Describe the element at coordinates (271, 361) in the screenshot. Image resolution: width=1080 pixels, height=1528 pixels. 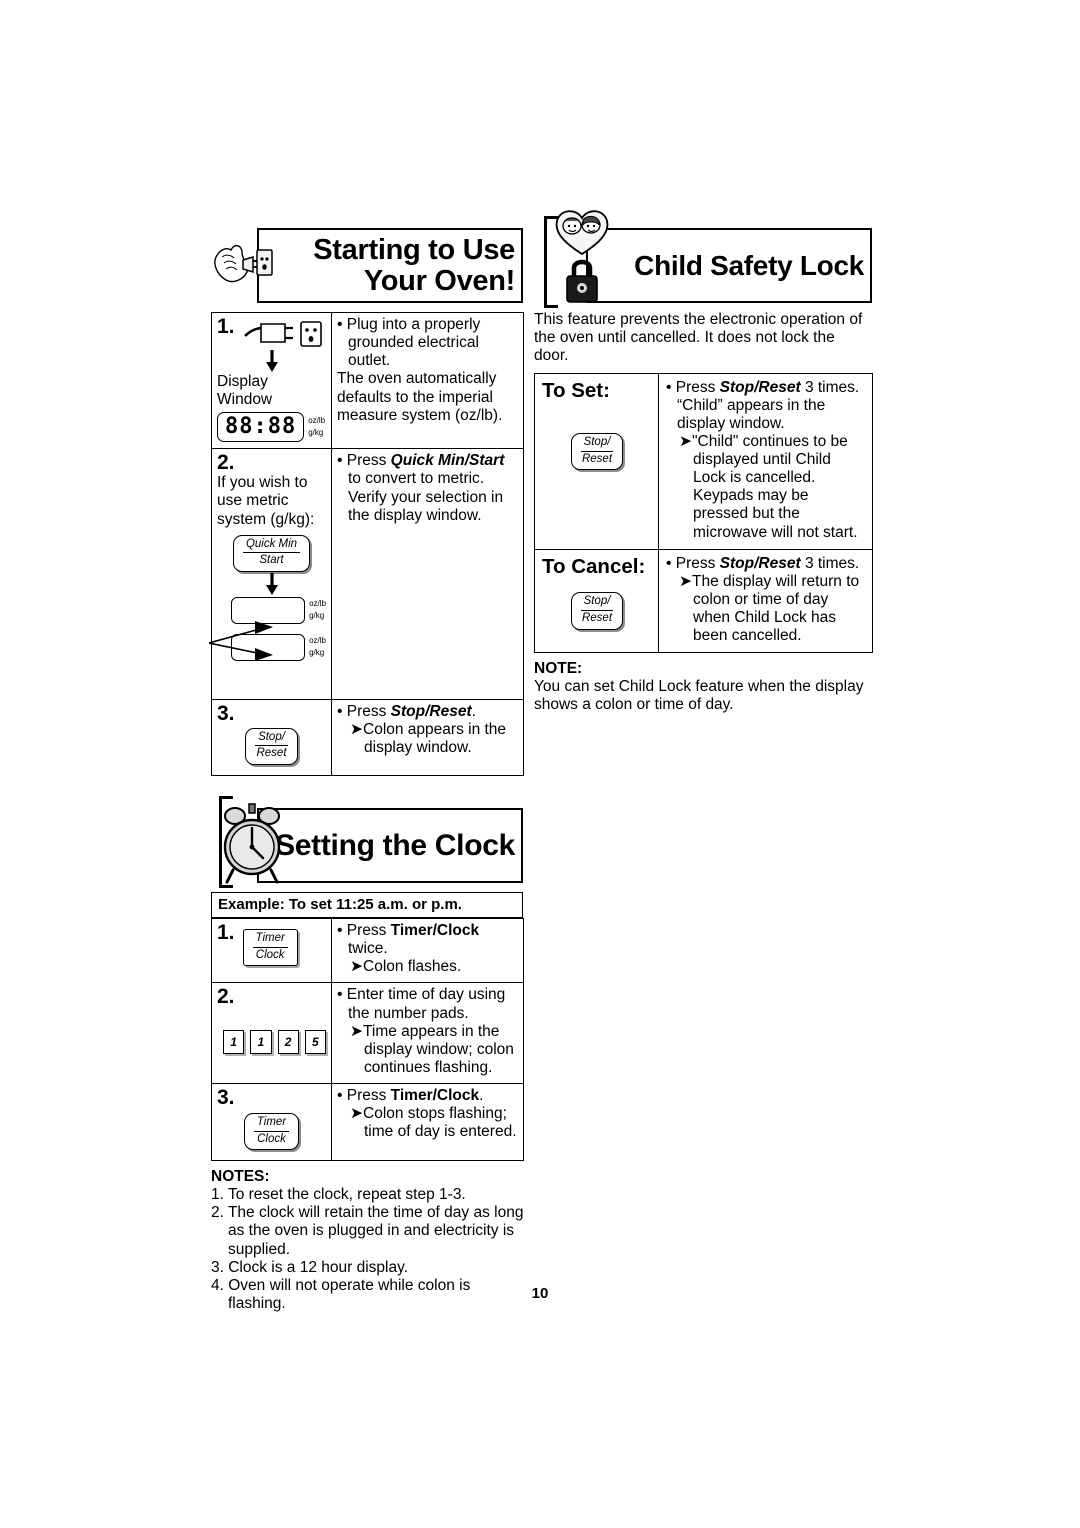
I see `down-arrow-icon` at that location.